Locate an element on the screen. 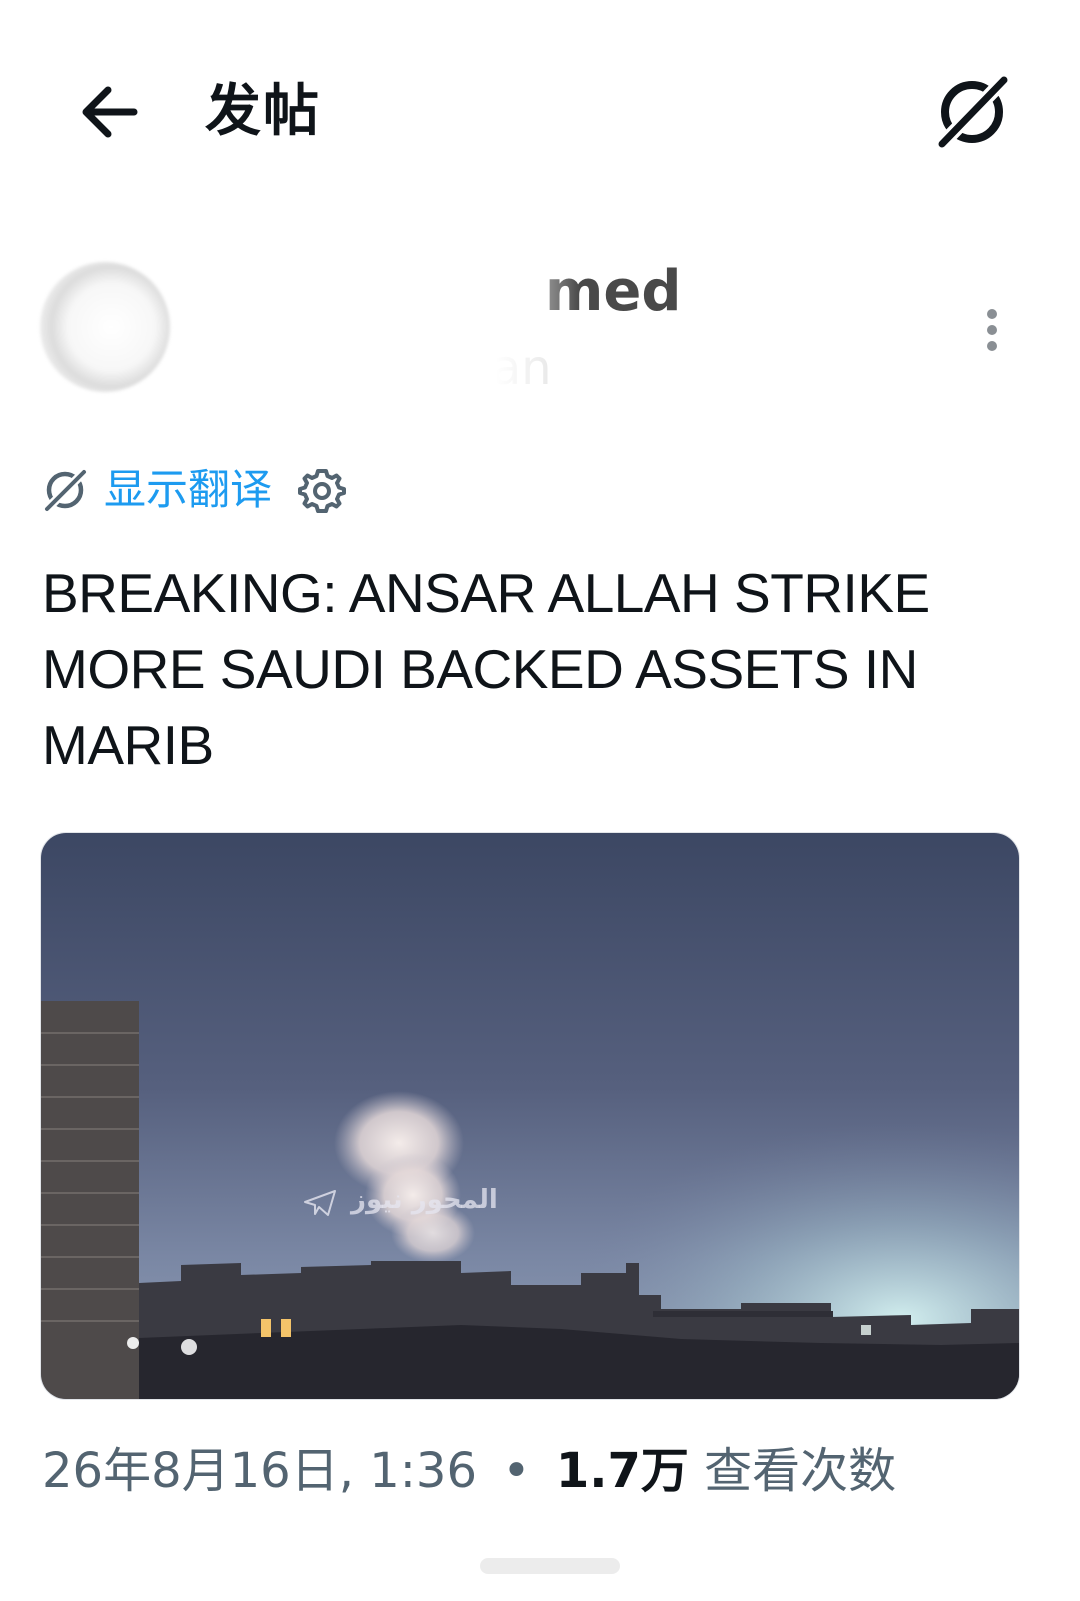 Image resolution: width=1080 pixels, height=1601 pixels. author-row: med man is located at coordinates (540, 330).